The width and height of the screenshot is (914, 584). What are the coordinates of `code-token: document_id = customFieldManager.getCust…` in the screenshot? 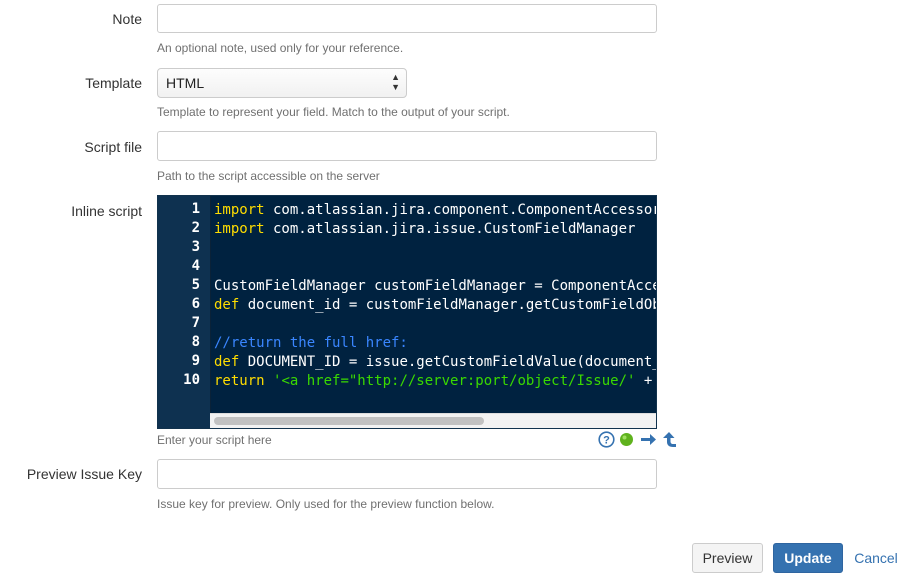 It's located at (451, 305).